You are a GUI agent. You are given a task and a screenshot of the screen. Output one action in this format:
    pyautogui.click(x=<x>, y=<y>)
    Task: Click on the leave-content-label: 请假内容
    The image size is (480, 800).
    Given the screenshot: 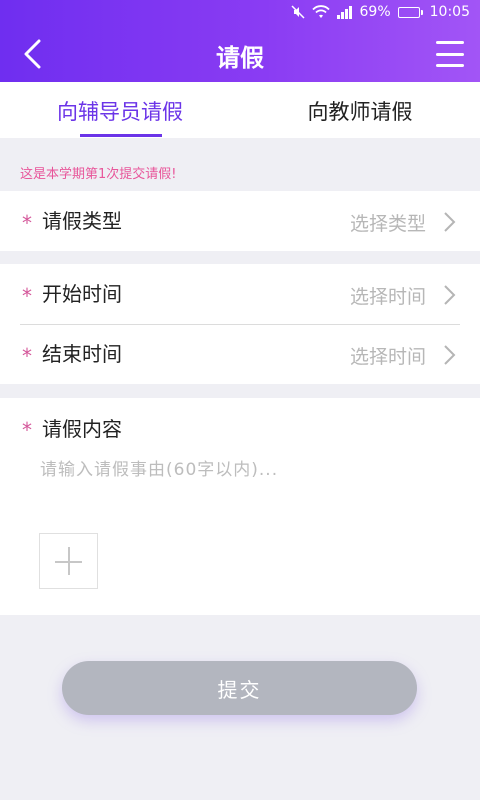 What is the action you would take?
    pyautogui.click(x=82, y=429)
    